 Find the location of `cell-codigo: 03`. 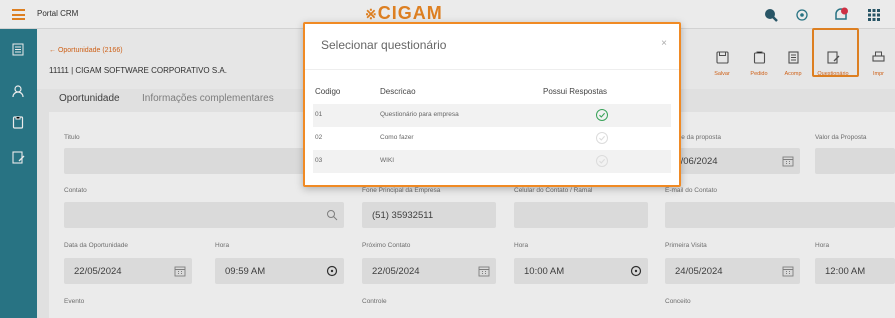

cell-codigo: 03 is located at coordinates (319, 160).